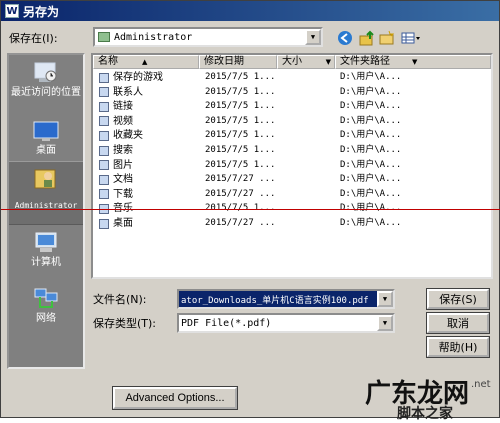  I want to click on filetype-label: 保存类型(T):, so click(125, 323).